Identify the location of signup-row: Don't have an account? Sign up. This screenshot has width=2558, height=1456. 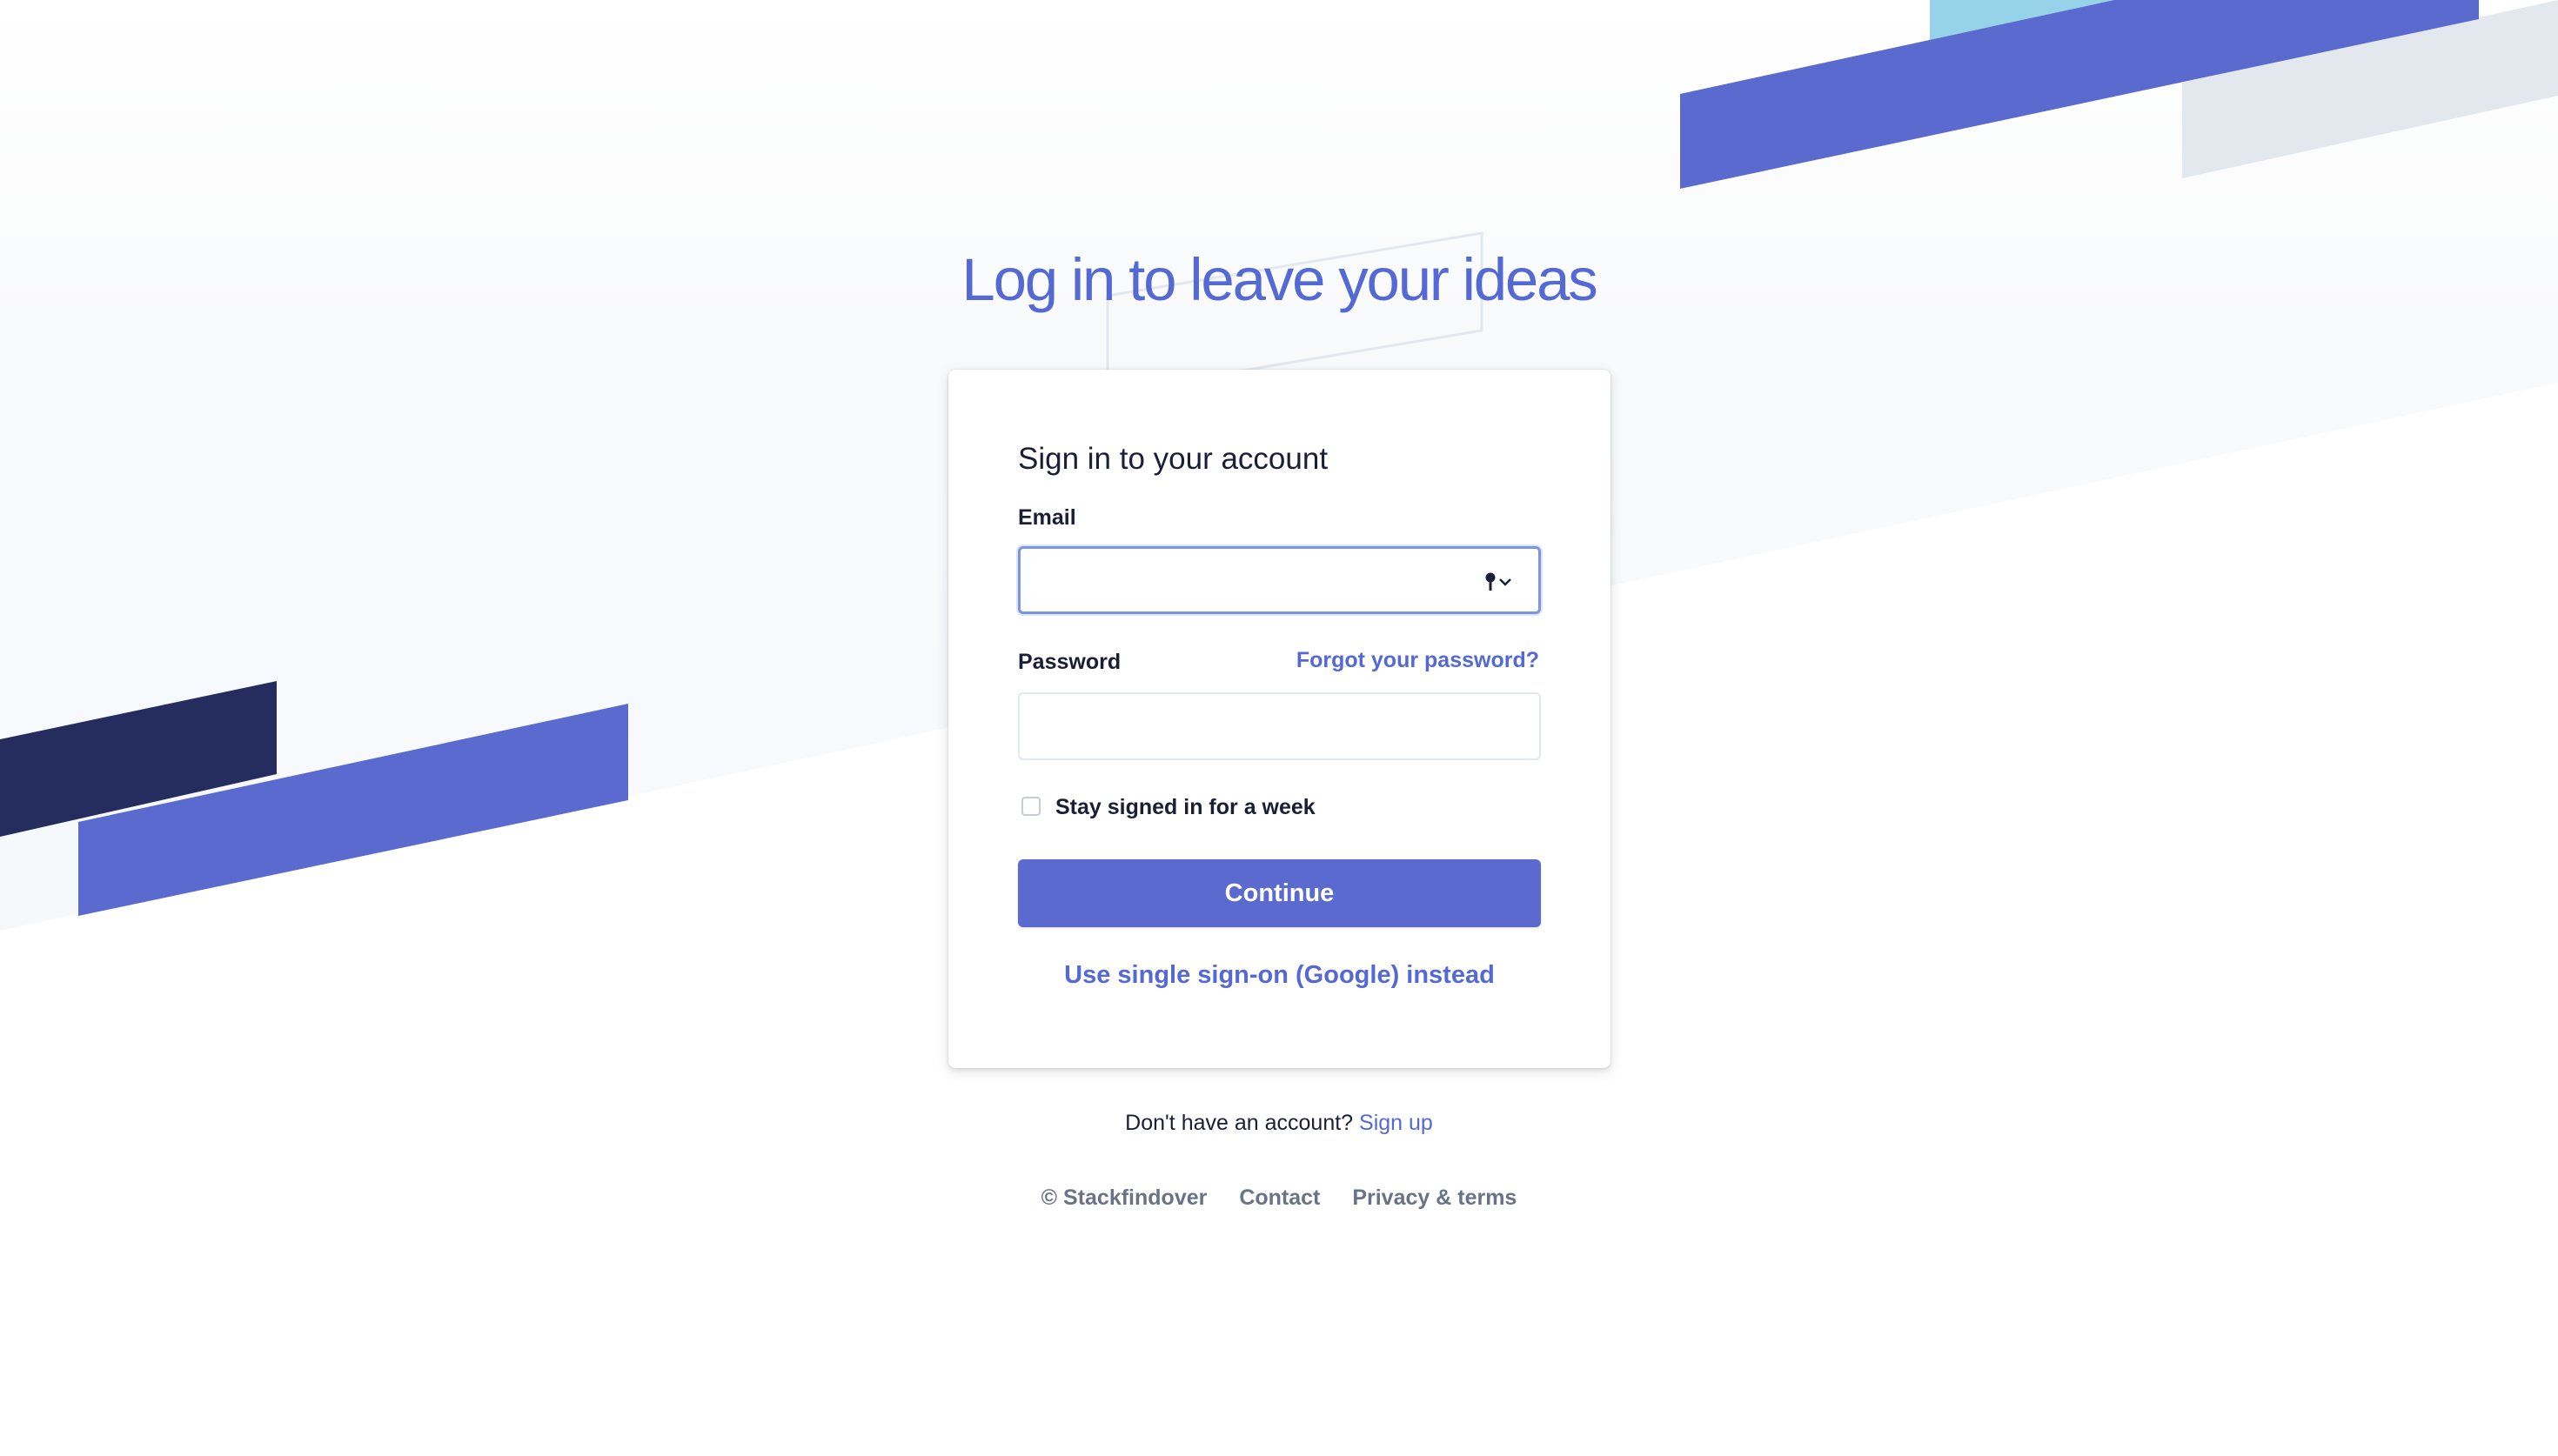
(1279, 1123).